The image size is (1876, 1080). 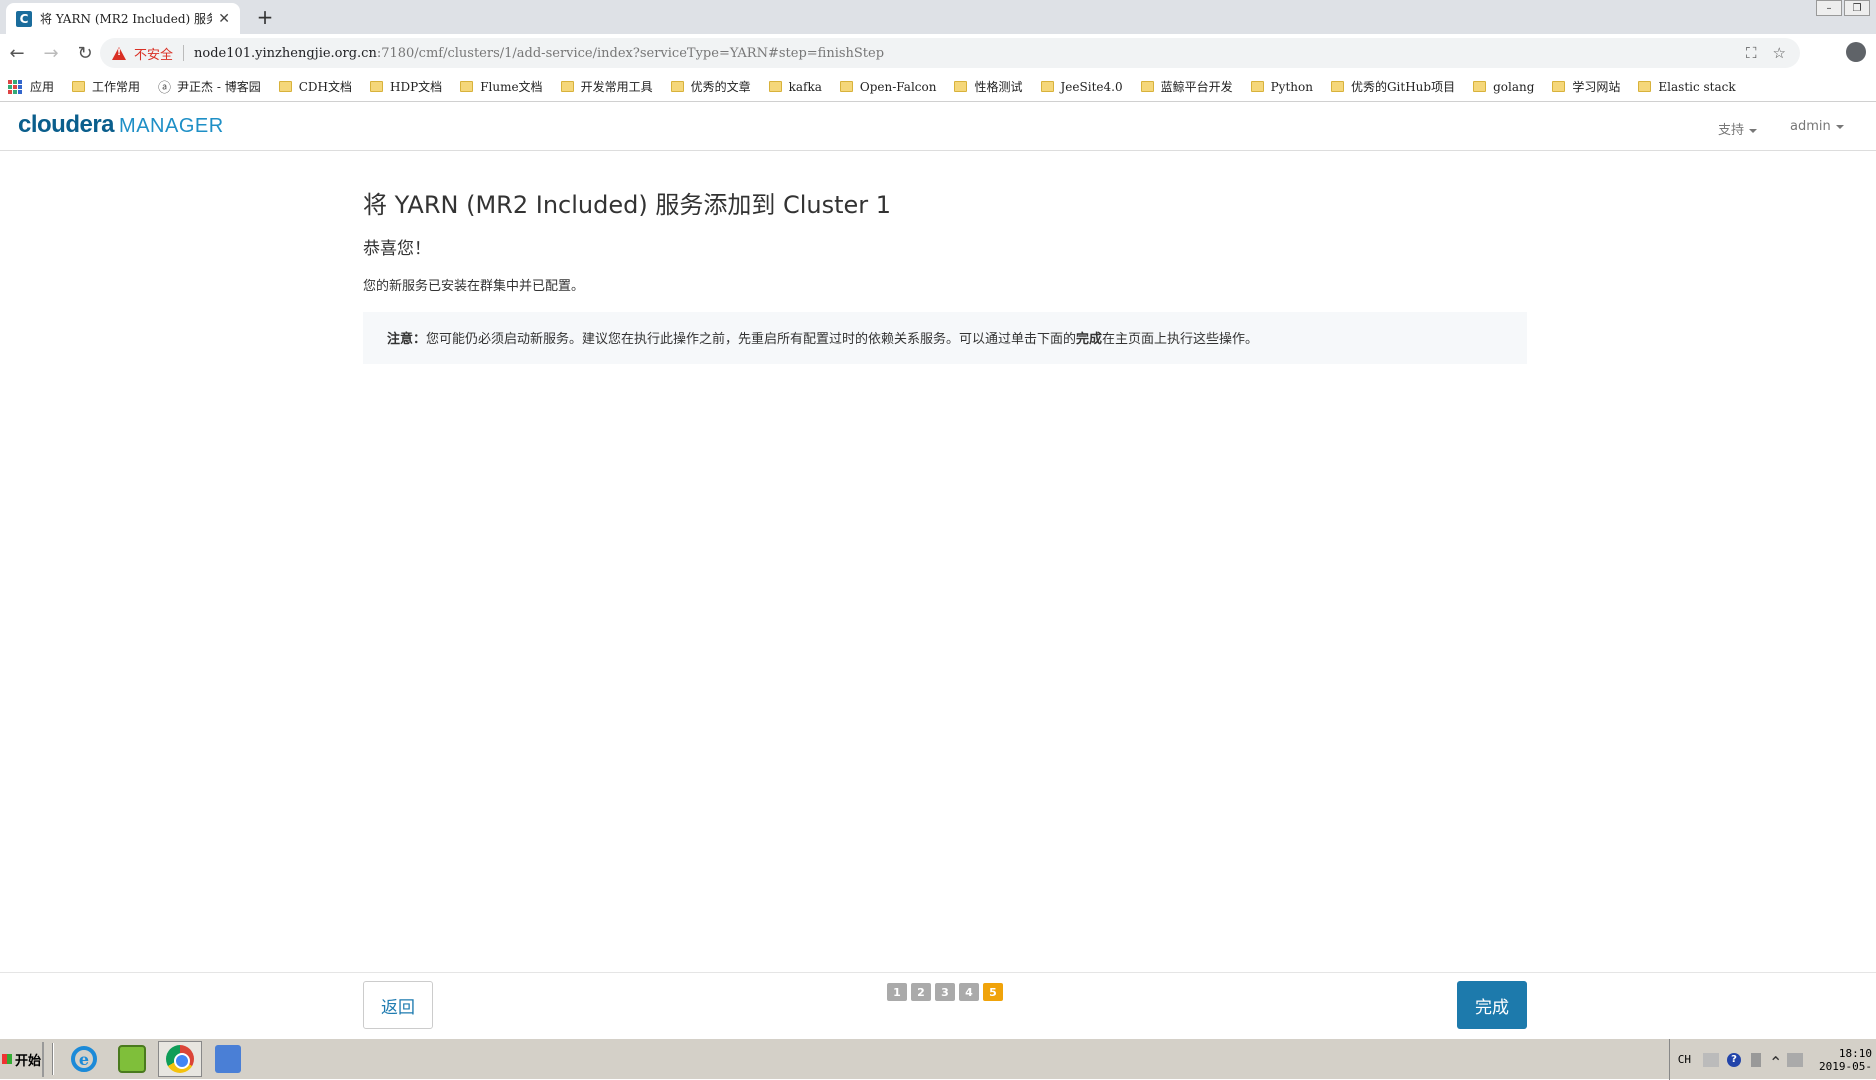 I want to click on taskbar-ie: e, so click(x=84, y=1059).